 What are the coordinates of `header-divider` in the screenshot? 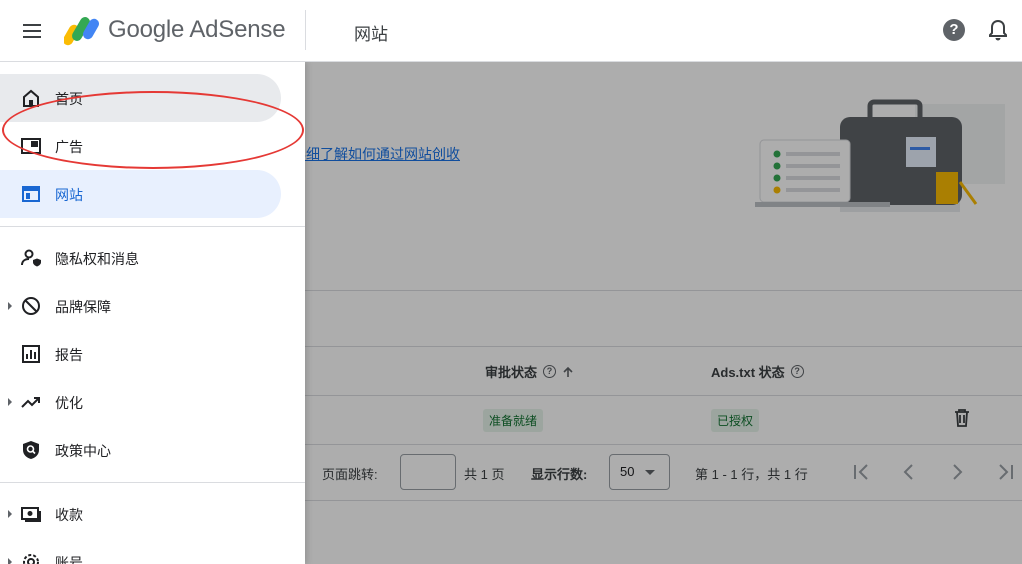 It's located at (305, 30).